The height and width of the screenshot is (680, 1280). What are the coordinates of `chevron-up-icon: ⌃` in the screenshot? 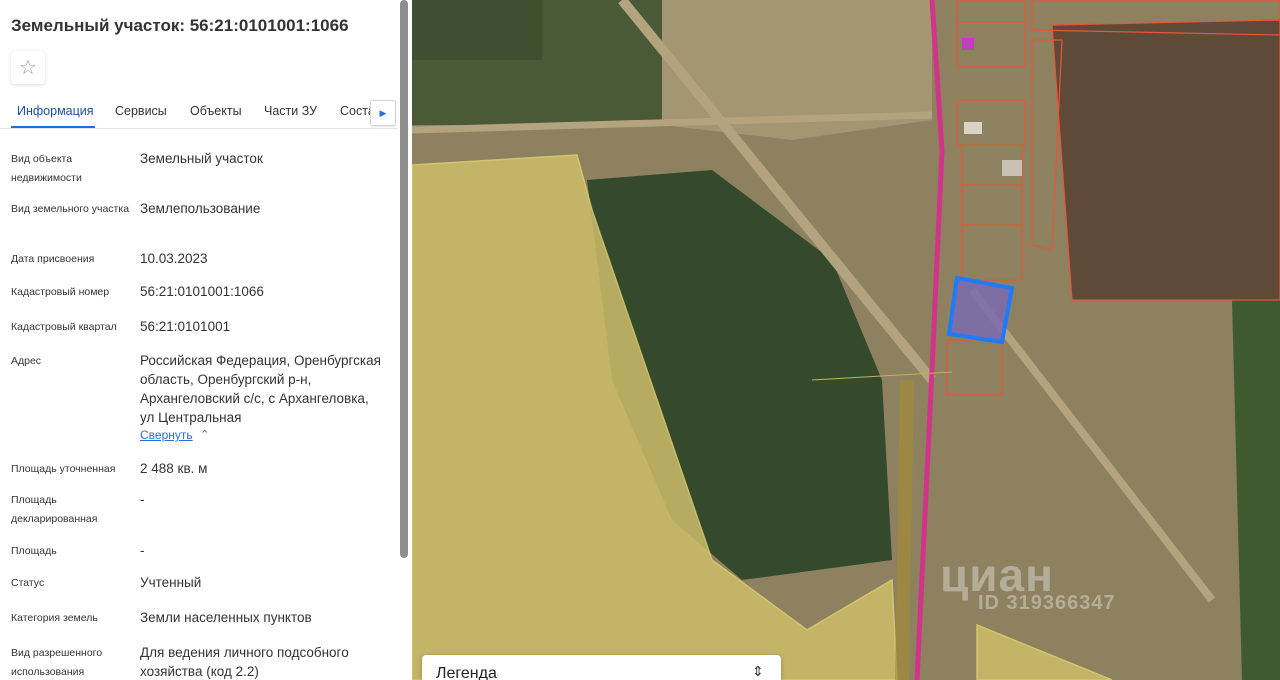 It's located at (204, 434).